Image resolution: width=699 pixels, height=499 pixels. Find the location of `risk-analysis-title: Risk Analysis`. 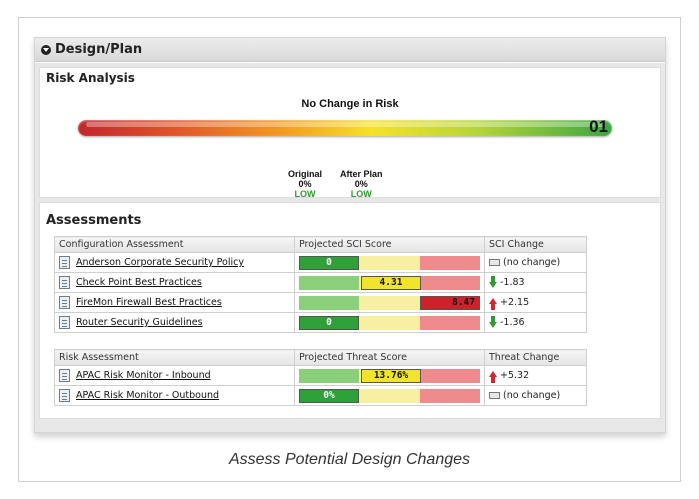

risk-analysis-title: Risk Analysis is located at coordinates (90, 78).